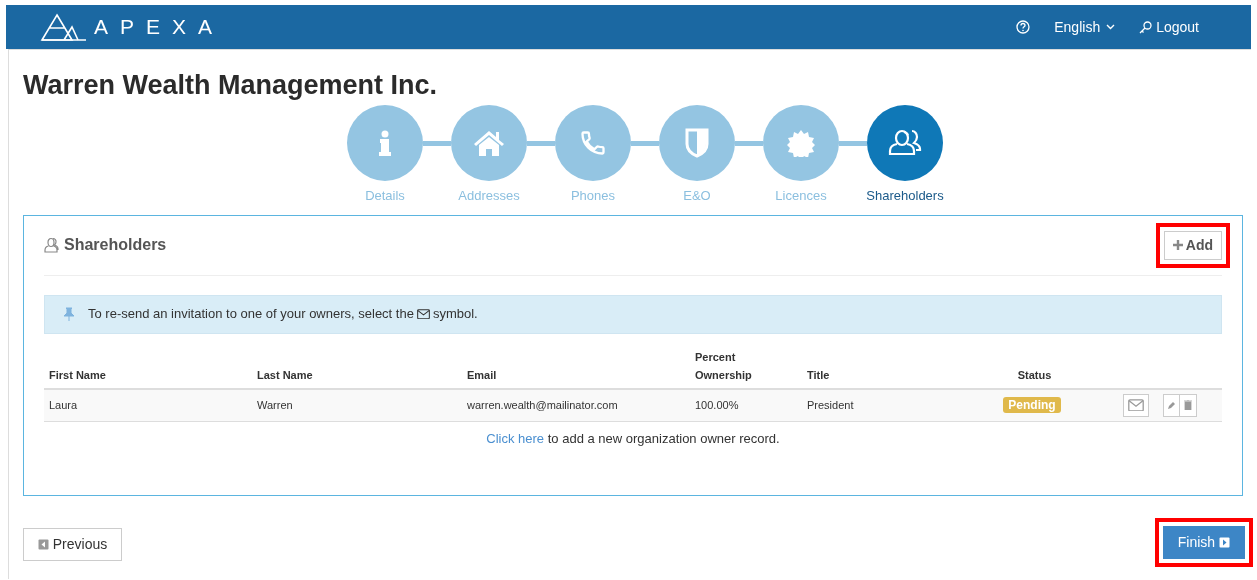 This screenshot has width=1257, height=580. What do you see at coordinates (1085, 27) in the screenshot?
I see `language-dropdown: English` at bounding box center [1085, 27].